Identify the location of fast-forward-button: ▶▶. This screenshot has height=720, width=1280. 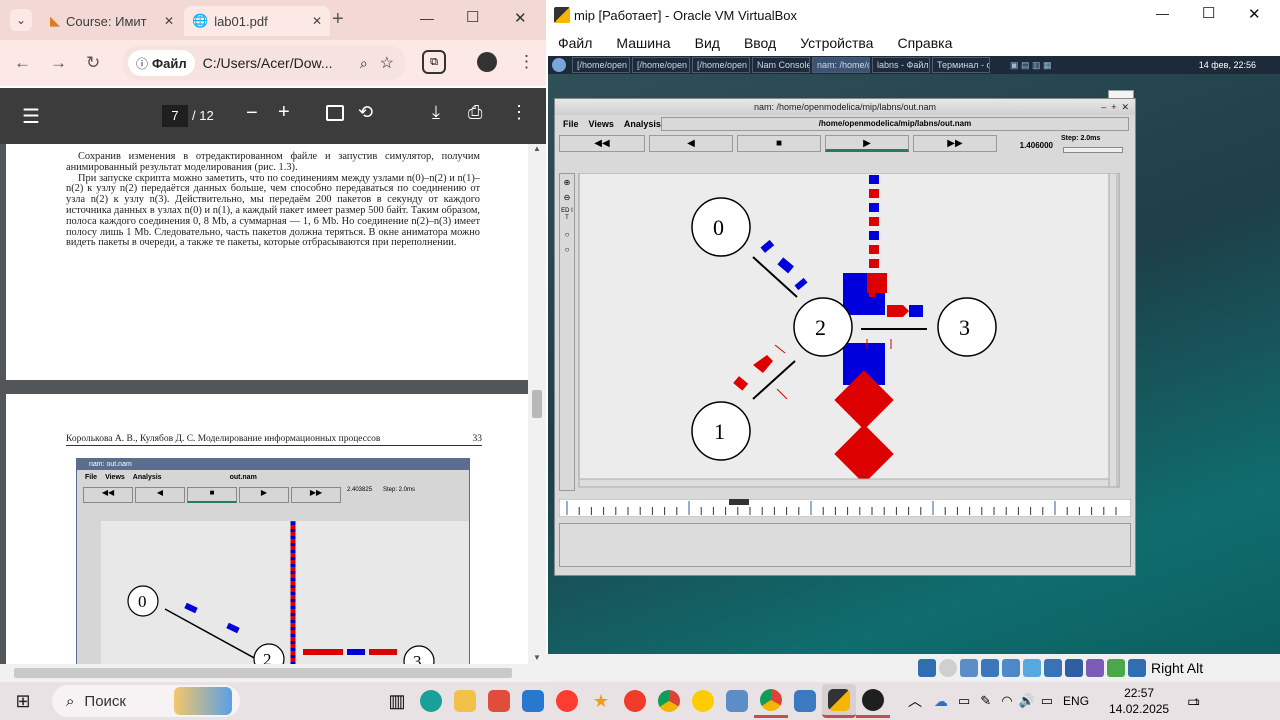
(955, 143).